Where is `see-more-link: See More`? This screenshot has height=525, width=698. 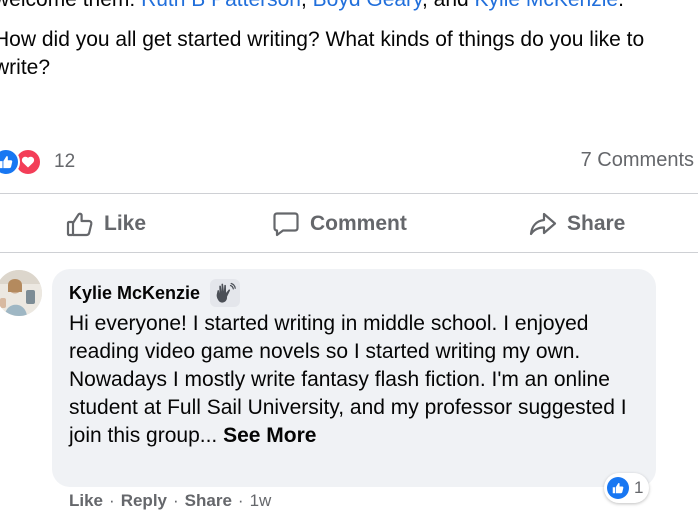 see-more-link: See More is located at coordinates (269, 435).